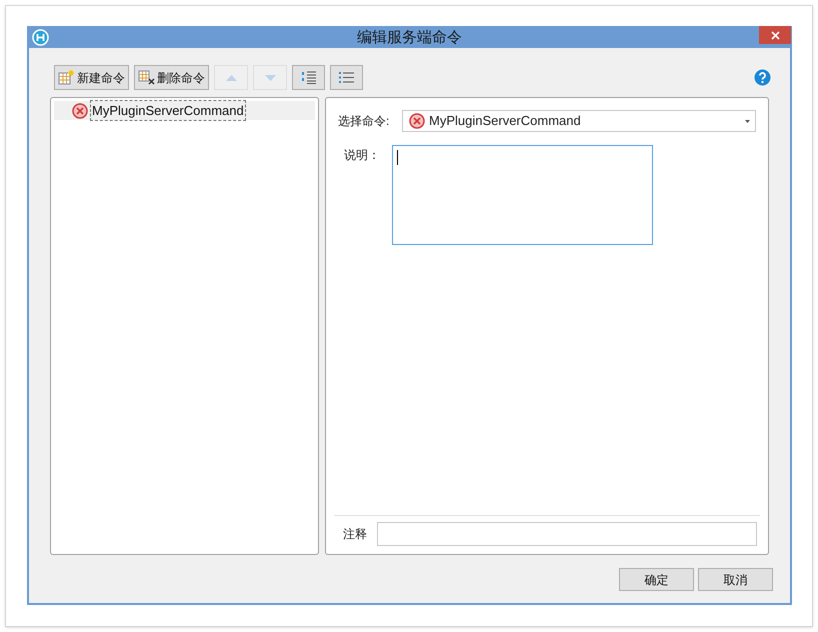 The width and height of the screenshot is (818, 632). Describe the element at coordinates (184, 110) in the screenshot. I see `command-list-item: MyPluginServerCommand` at that location.